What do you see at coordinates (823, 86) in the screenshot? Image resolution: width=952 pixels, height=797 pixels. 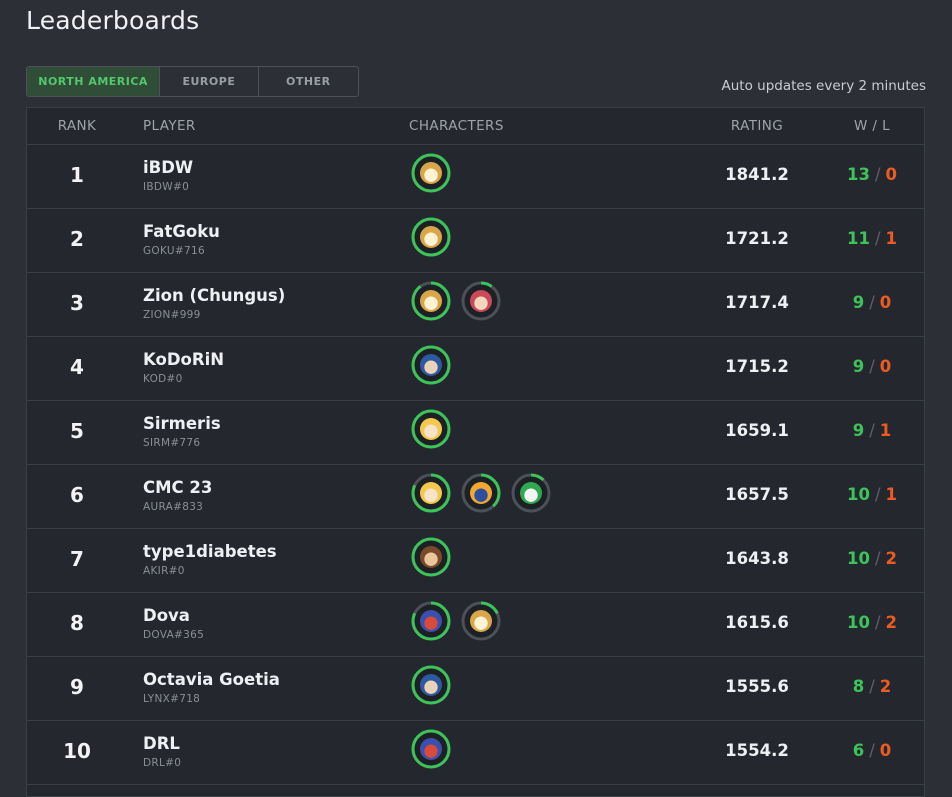 I see `auto-update-note: Auto updates every 2 minutes` at bounding box center [823, 86].